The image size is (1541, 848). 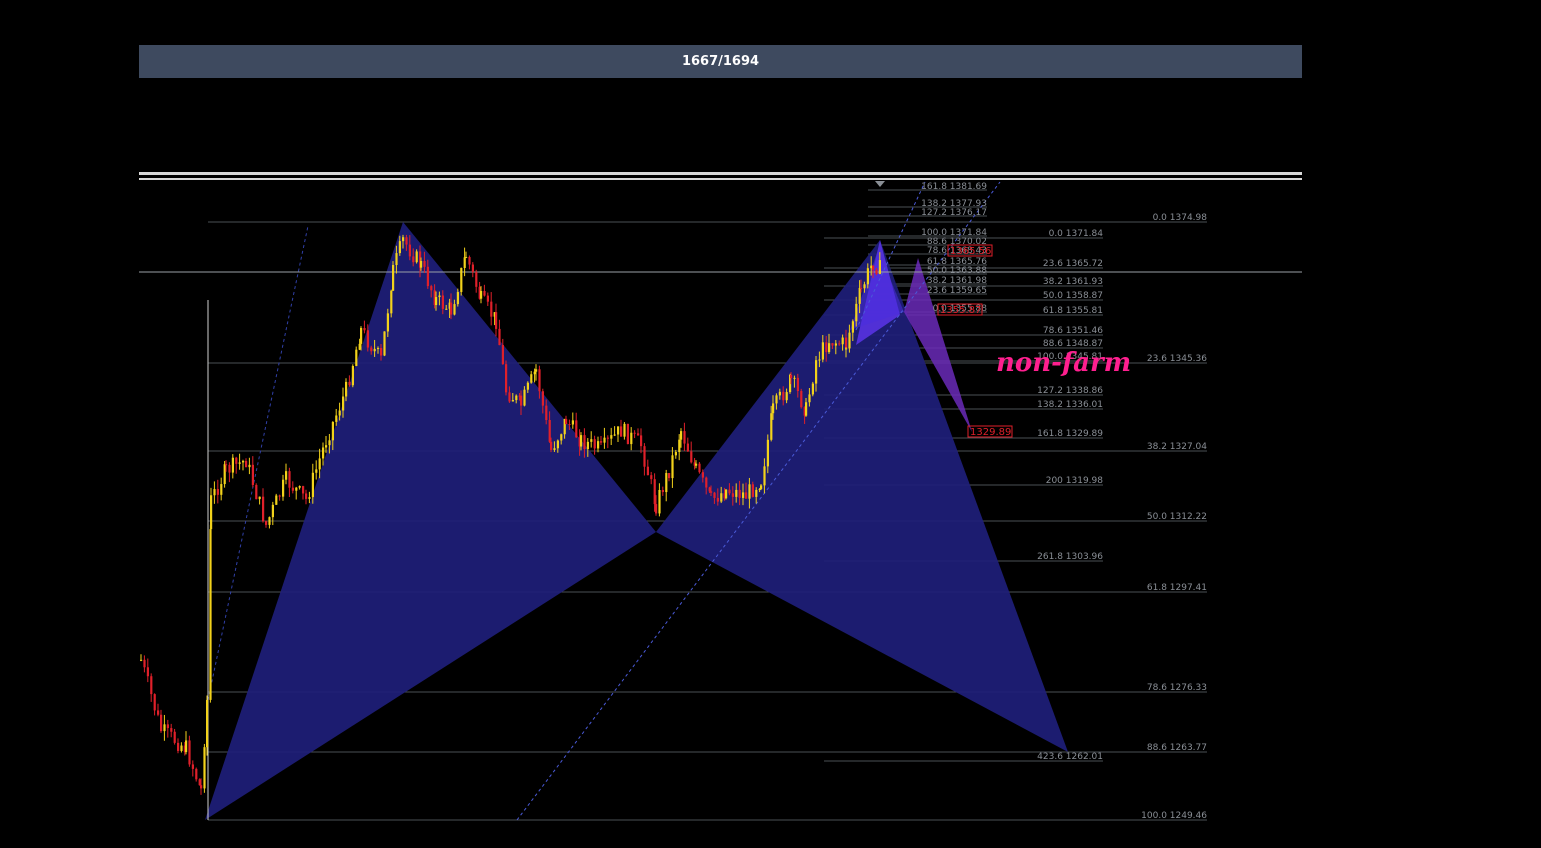 I want to click on chart-top-border, so click(x=720, y=173).